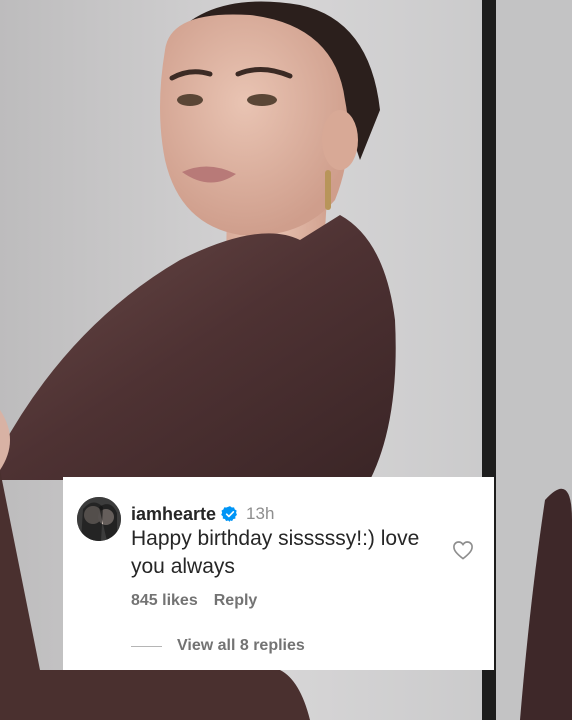 Image resolution: width=572 pixels, height=720 pixels. I want to click on avatar-image, so click(99, 519).